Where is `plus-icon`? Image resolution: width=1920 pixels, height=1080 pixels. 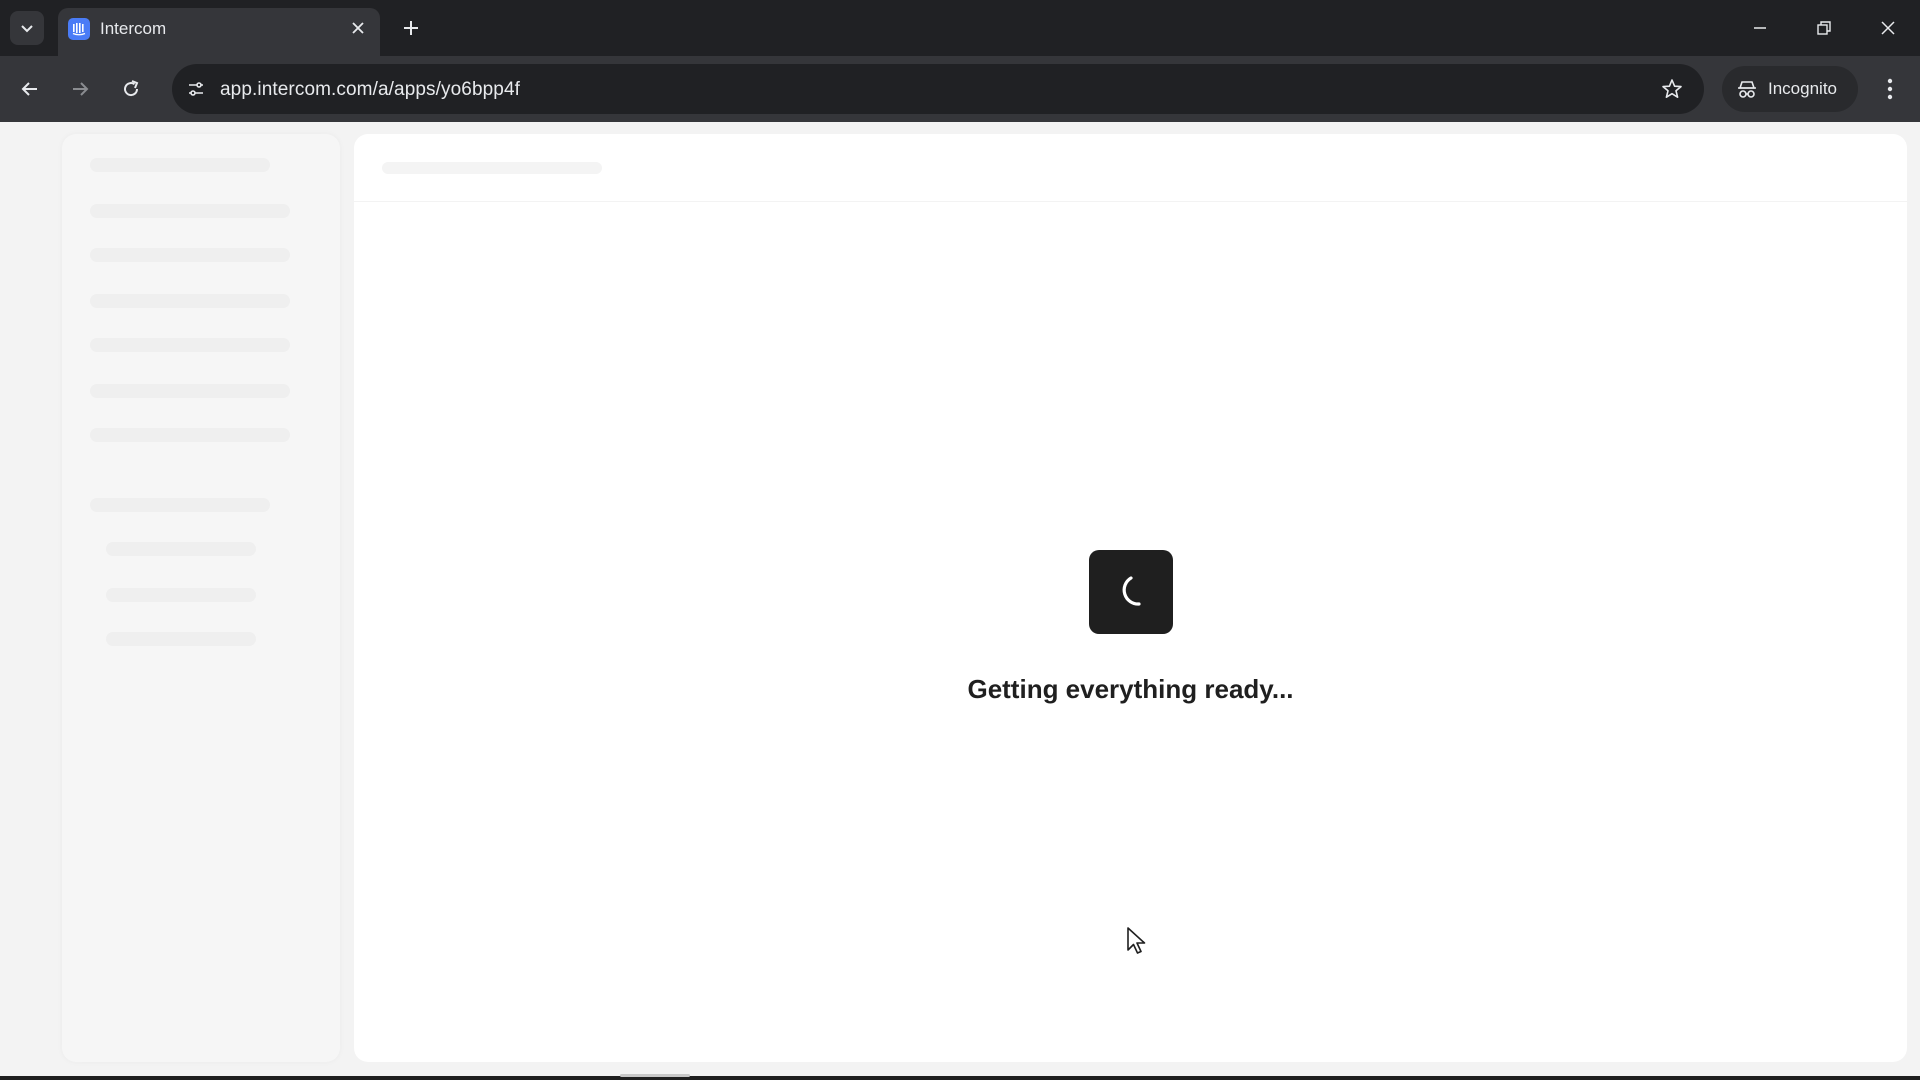
plus-icon is located at coordinates (411, 28).